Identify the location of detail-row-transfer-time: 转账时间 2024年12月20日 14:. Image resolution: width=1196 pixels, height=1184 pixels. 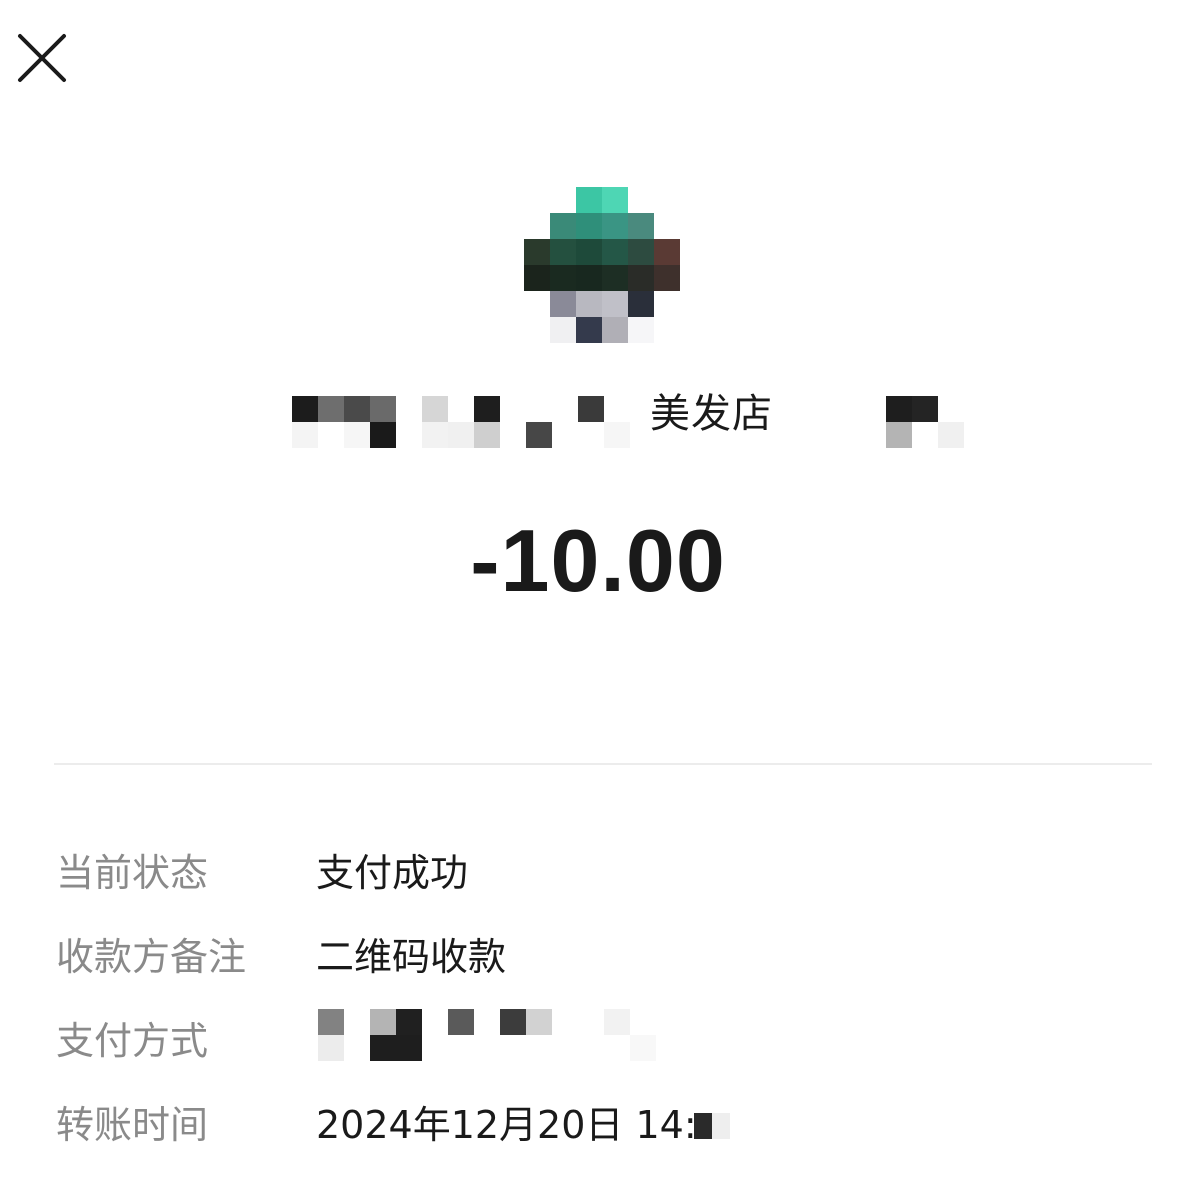
(606, 1125).